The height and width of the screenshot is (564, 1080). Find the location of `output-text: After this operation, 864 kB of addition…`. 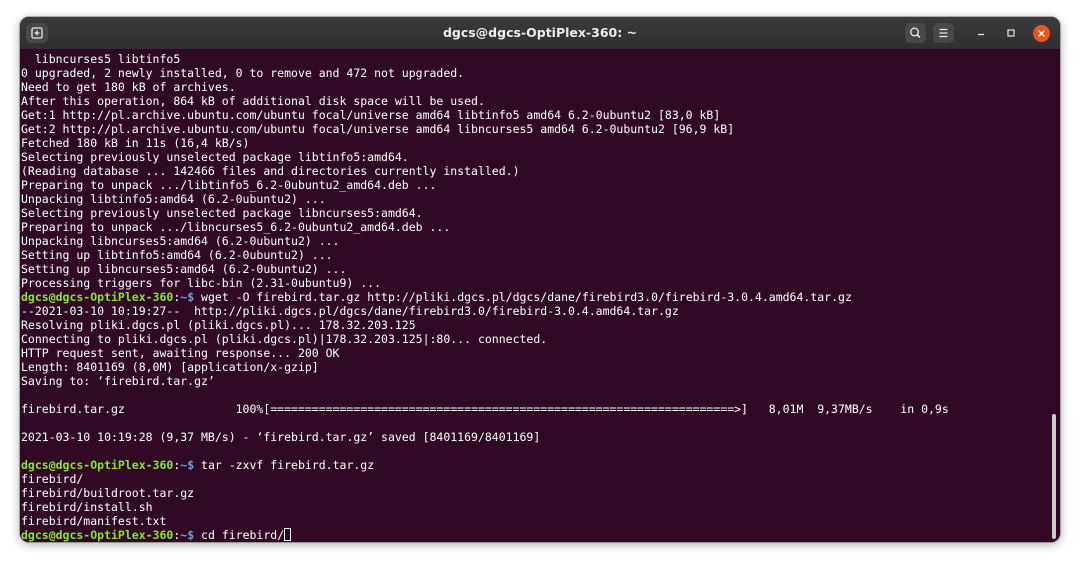

output-text: After this operation, 864 kB of addition… is located at coordinates (253, 101).